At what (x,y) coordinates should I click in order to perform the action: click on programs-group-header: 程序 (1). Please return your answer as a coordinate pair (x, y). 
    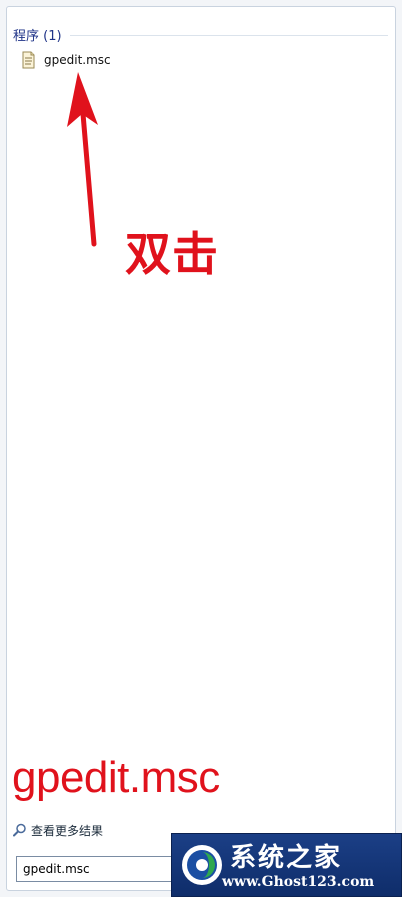
    Looking at the image, I should click on (200, 34).